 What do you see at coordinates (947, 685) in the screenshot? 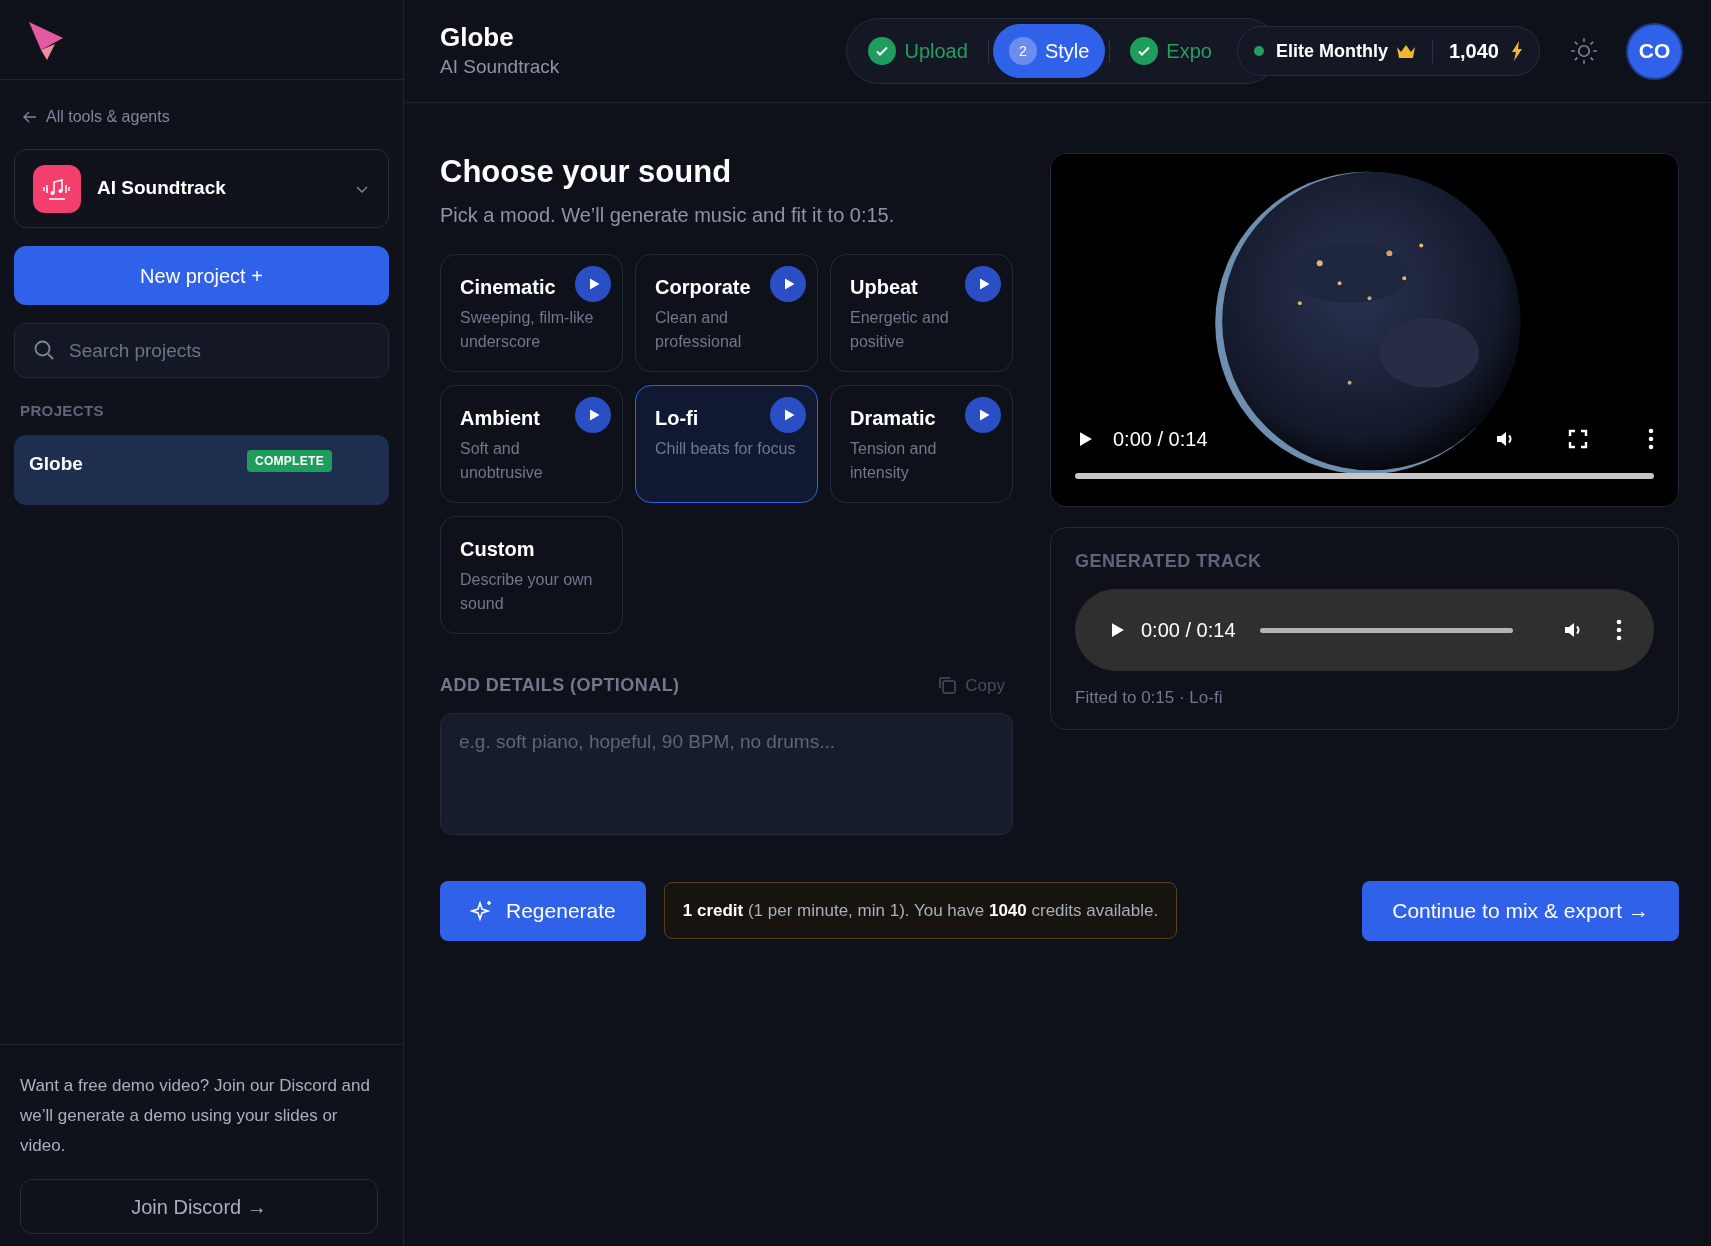
I see `copy-icon` at bounding box center [947, 685].